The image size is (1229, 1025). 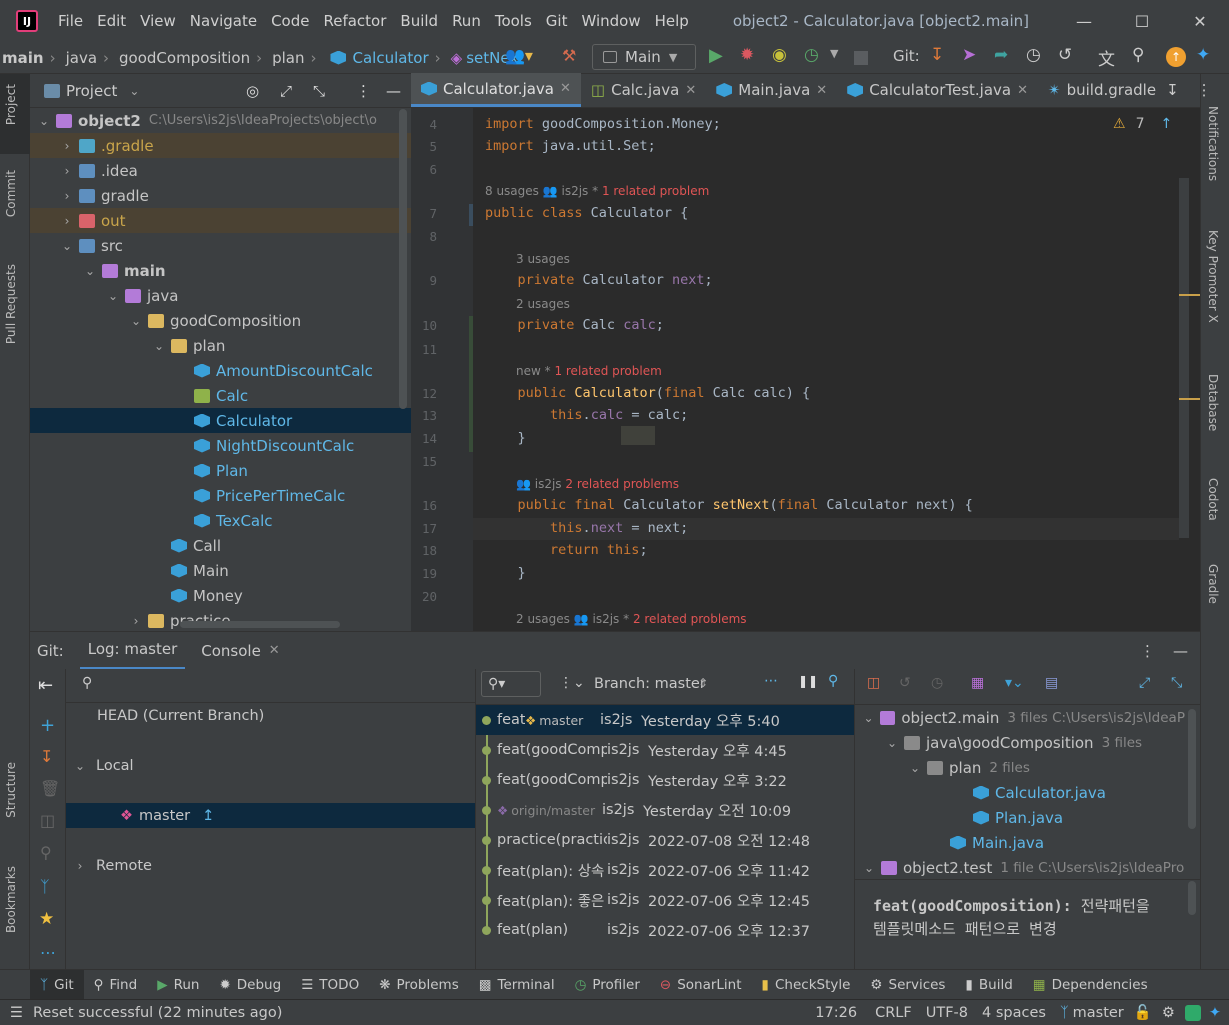 What do you see at coordinates (466, 21) in the screenshot?
I see `menu-run: Run` at bounding box center [466, 21].